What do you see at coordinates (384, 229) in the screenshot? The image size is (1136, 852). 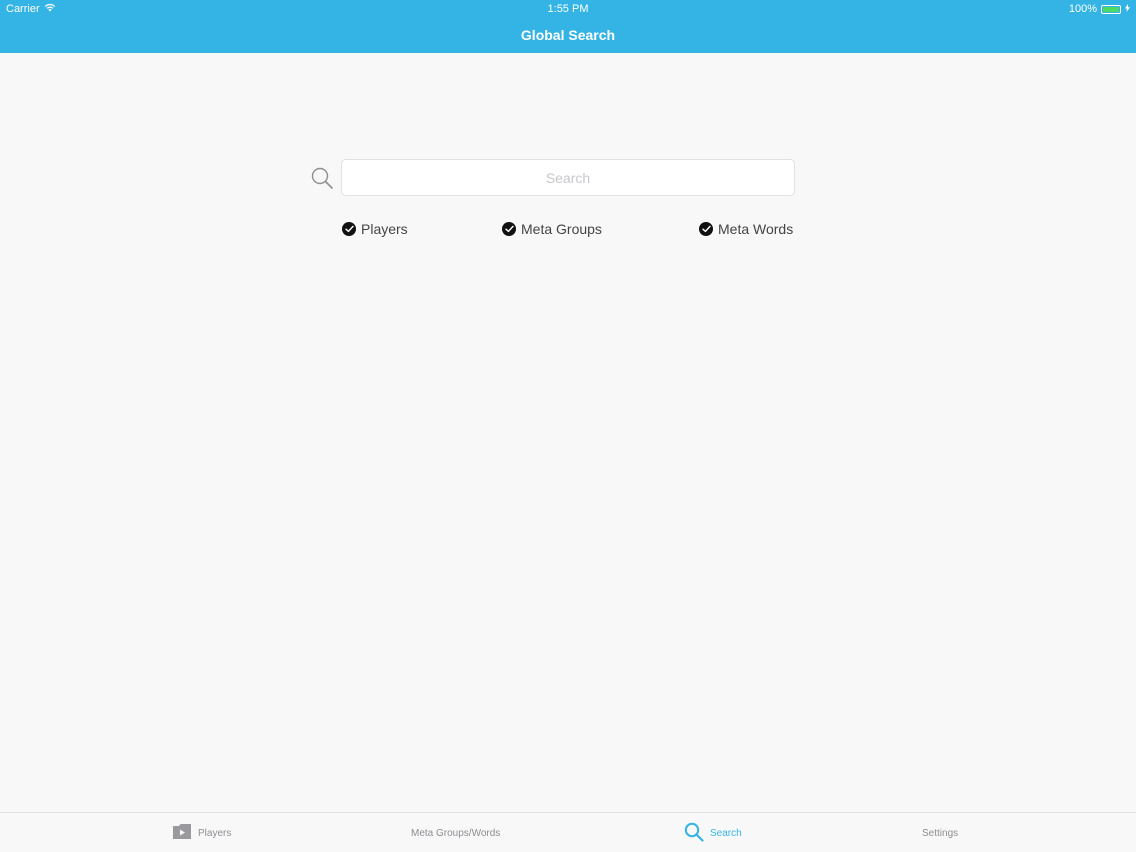 I see `filter-label: Players` at bounding box center [384, 229].